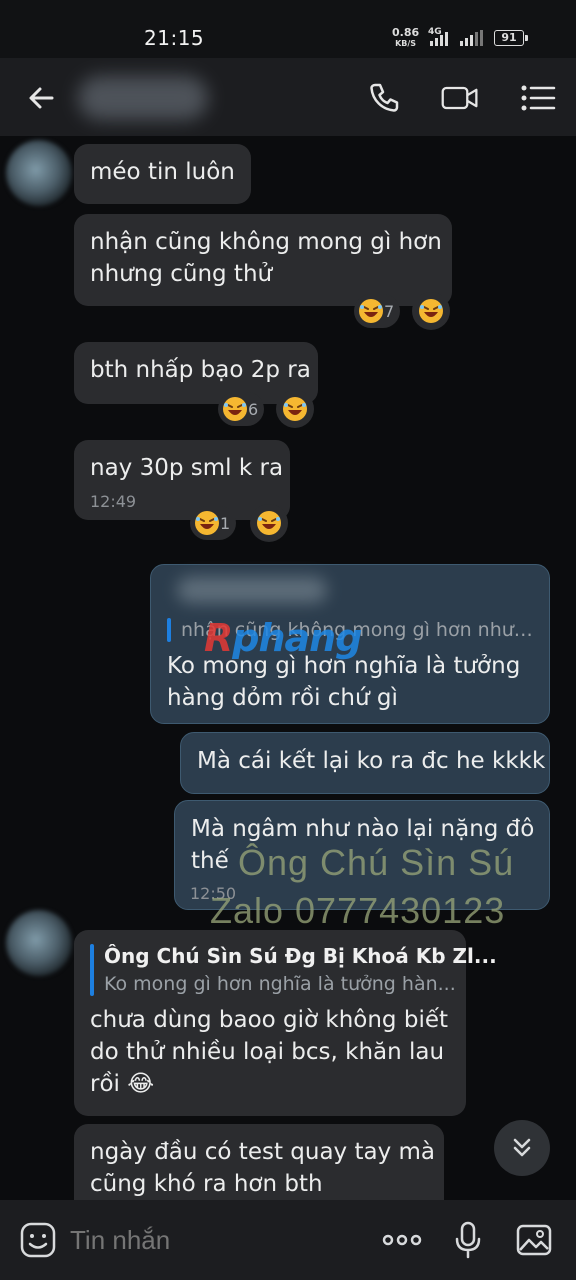 This screenshot has width=576, height=1280. I want to click on video-camera-icon, so click(460, 98).